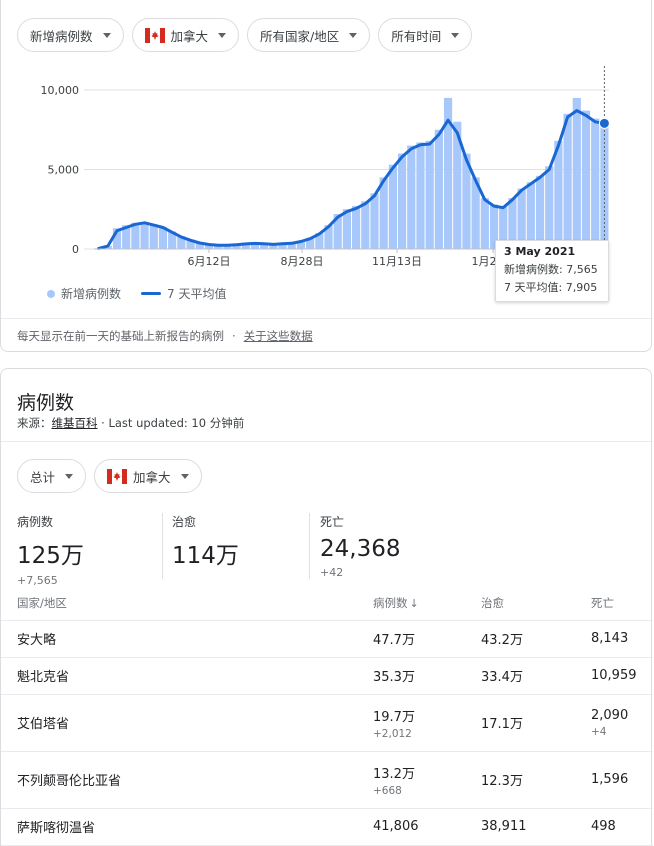 This screenshot has width=654, height=846. What do you see at coordinates (622, 604) in the screenshot?
I see `col-header-deaths: 死亡` at bounding box center [622, 604].